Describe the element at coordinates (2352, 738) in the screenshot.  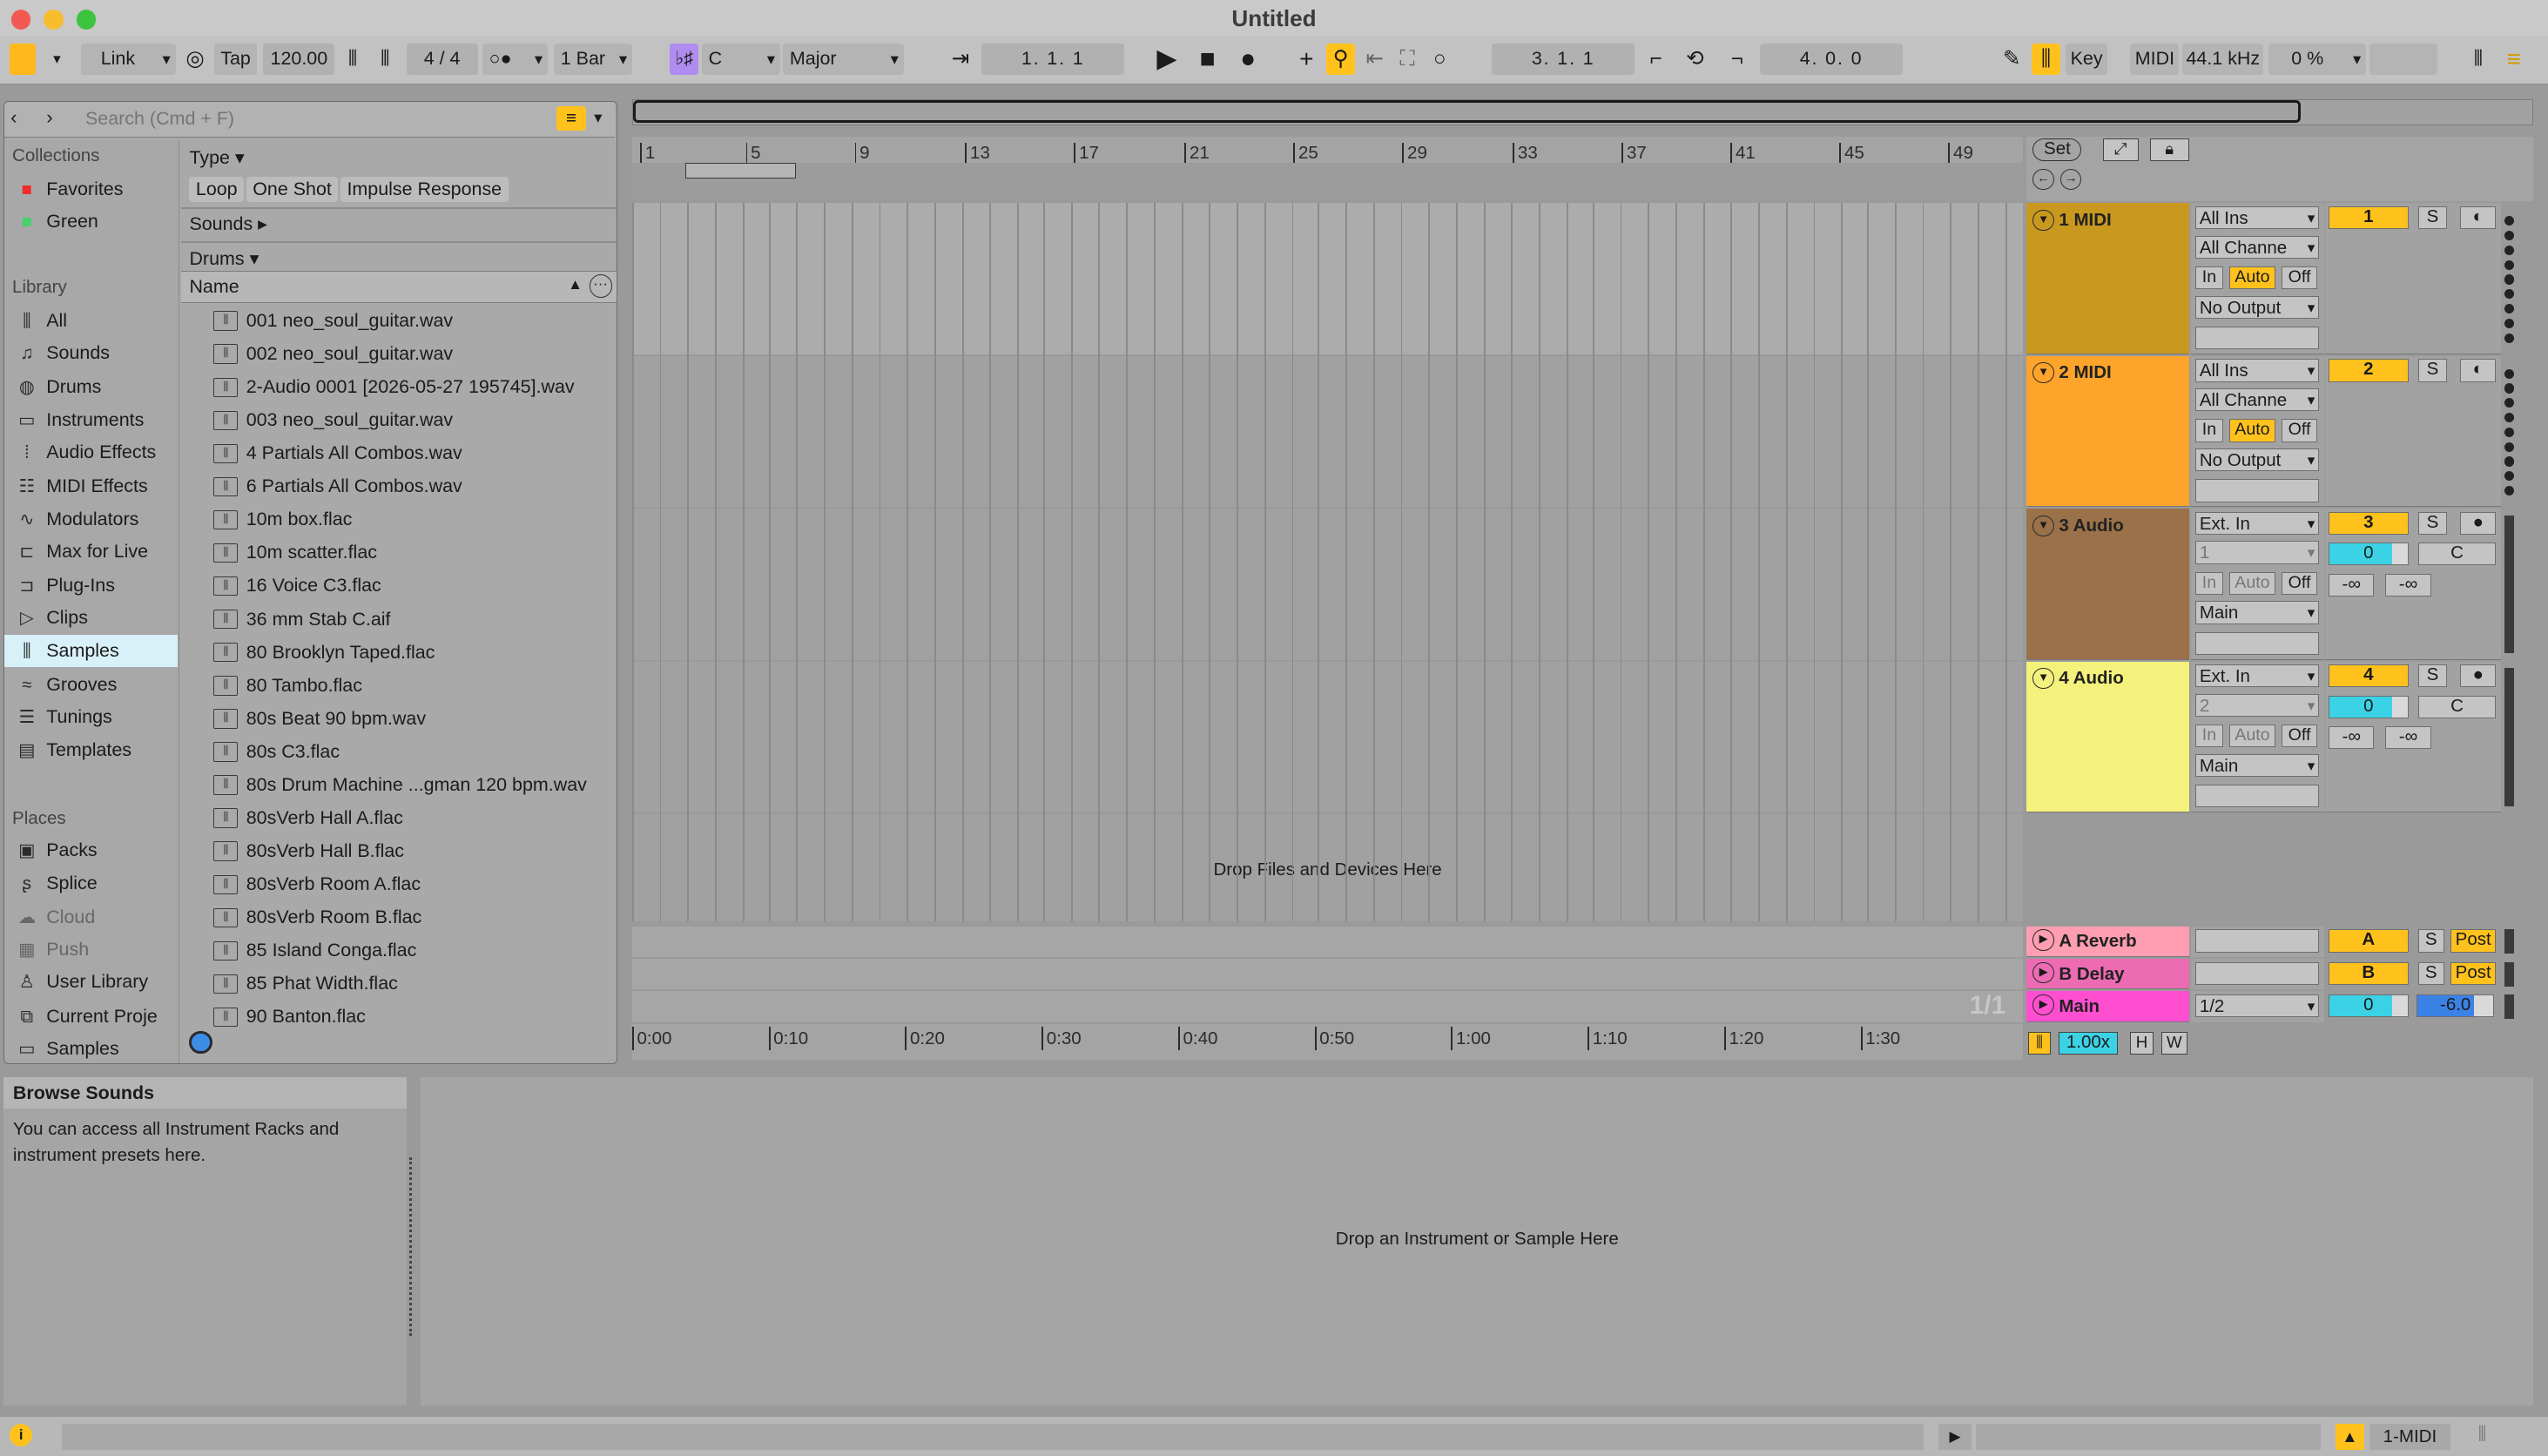
I see `send-a-field: -∞` at that location.